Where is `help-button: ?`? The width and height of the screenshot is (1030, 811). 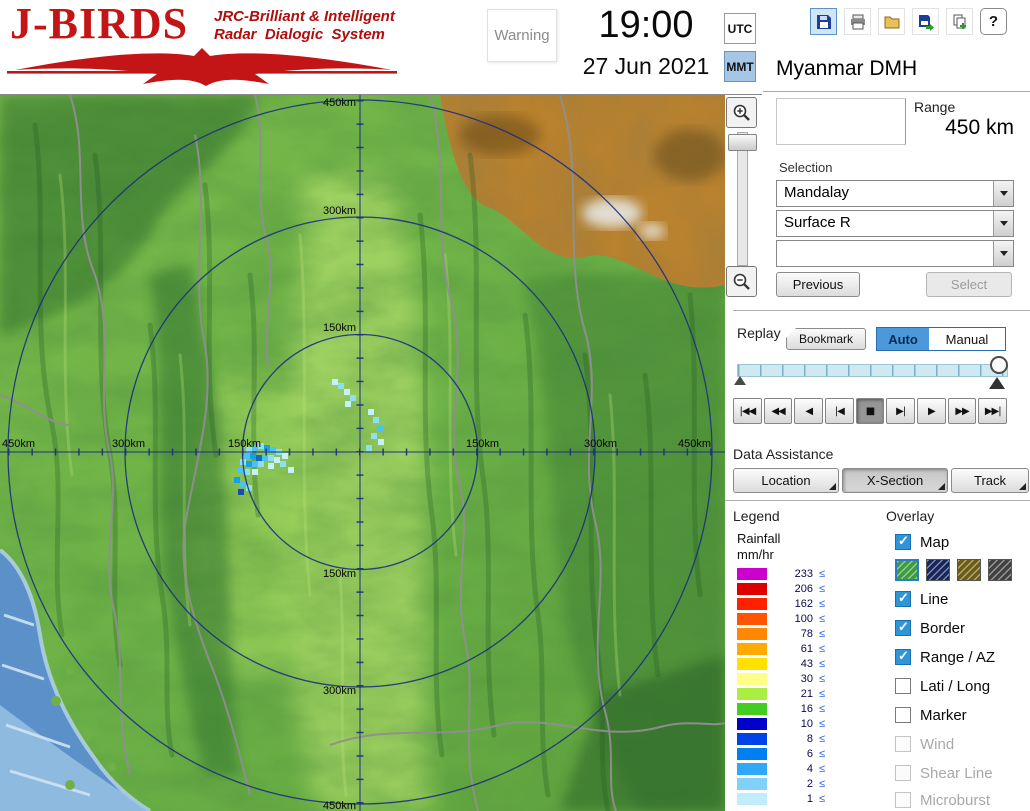
help-button: ? is located at coordinates (993, 21).